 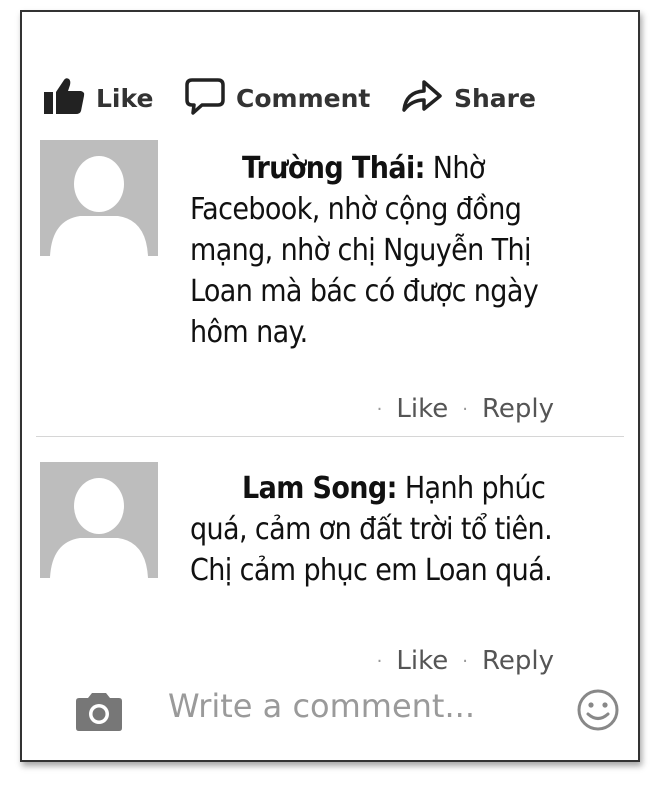 What do you see at coordinates (330, 436) in the screenshot?
I see `comment-divider` at bounding box center [330, 436].